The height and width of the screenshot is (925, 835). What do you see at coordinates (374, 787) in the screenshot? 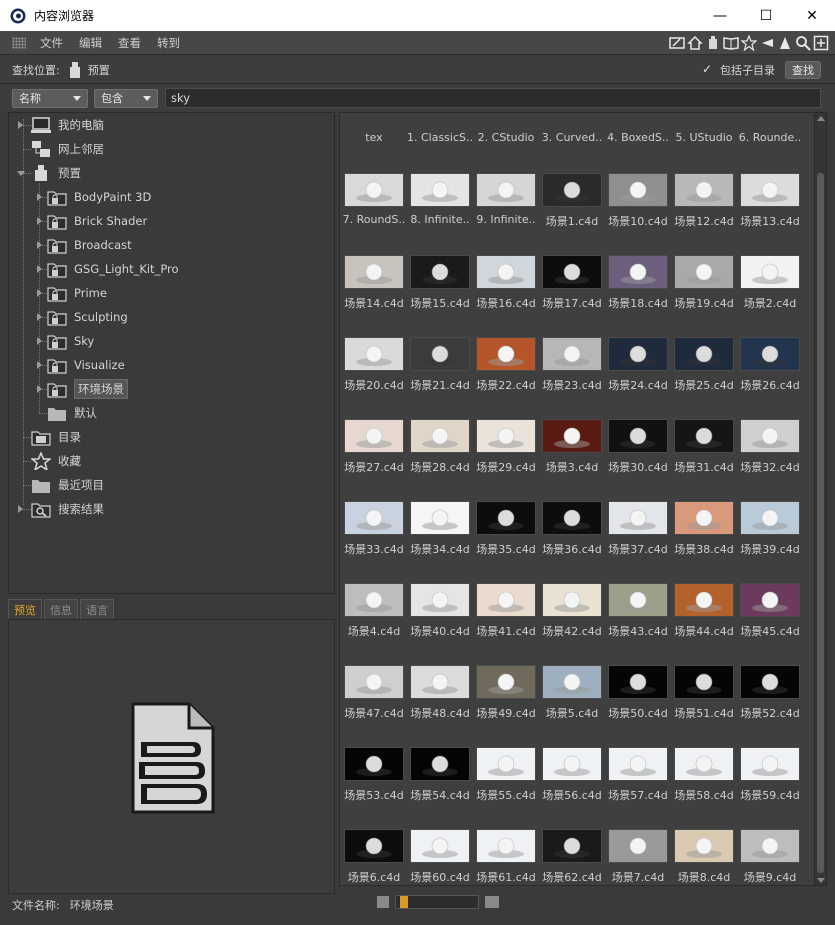
I see `grid-item: 场景53.c4d` at bounding box center [374, 787].